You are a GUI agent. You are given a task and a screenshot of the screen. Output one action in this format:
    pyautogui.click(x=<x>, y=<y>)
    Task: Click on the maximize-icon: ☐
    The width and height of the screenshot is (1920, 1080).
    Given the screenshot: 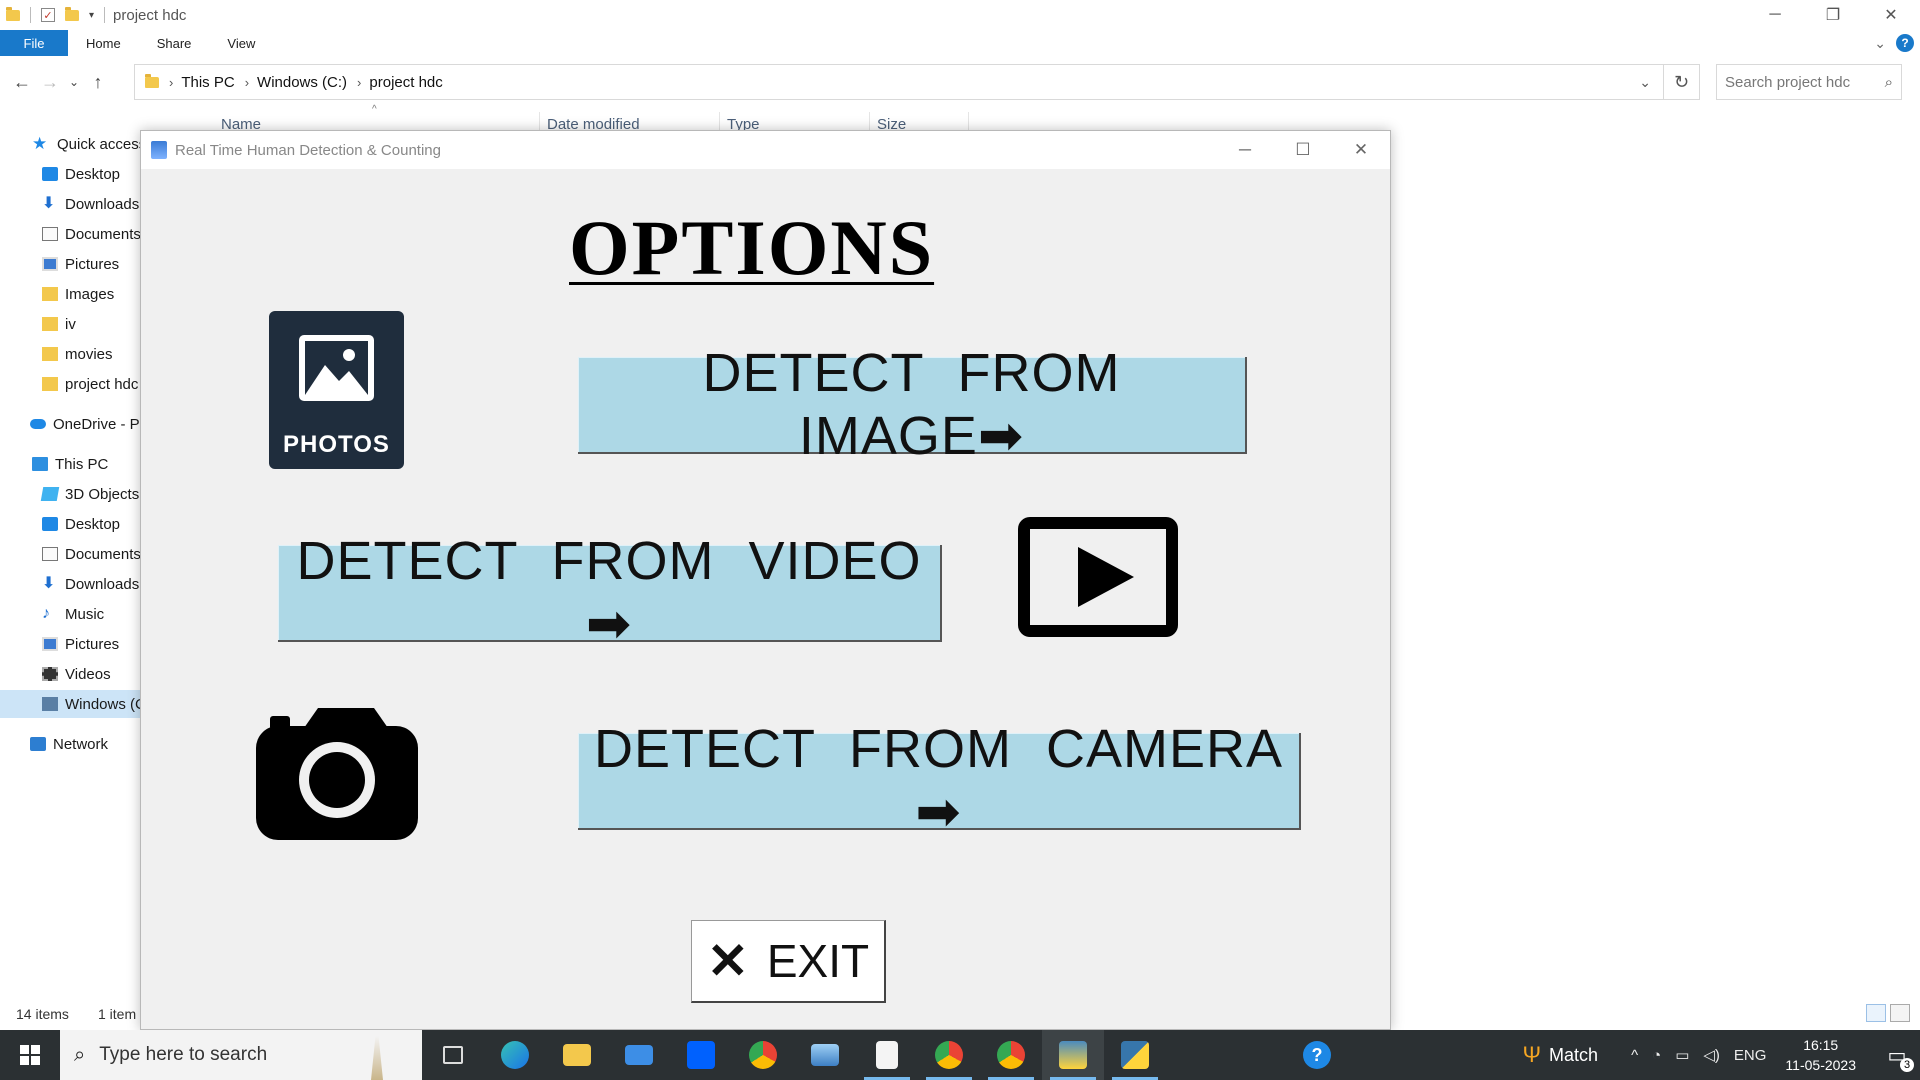 What is the action you would take?
    pyautogui.click(x=1303, y=150)
    